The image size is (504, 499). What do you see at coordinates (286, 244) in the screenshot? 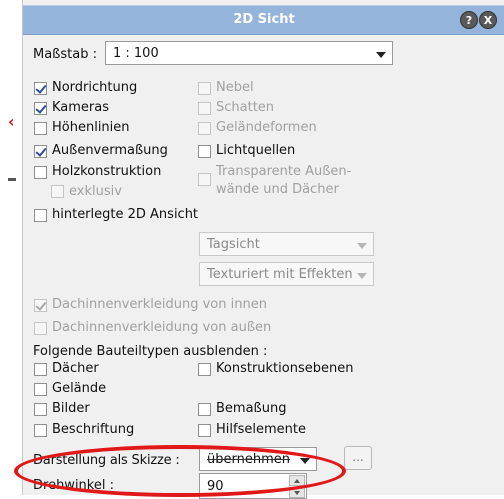
I see `view-mode-dropdown: Tagsicht` at bounding box center [286, 244].